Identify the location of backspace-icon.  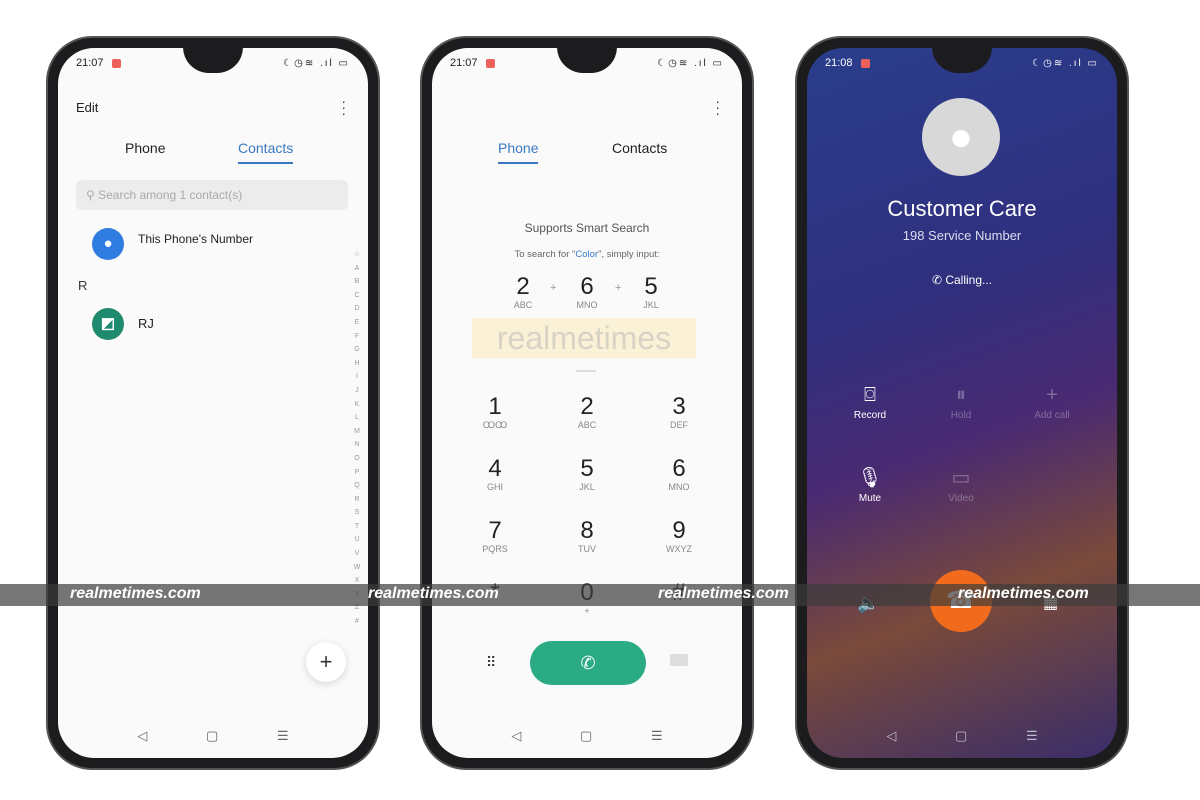
(679, 660).